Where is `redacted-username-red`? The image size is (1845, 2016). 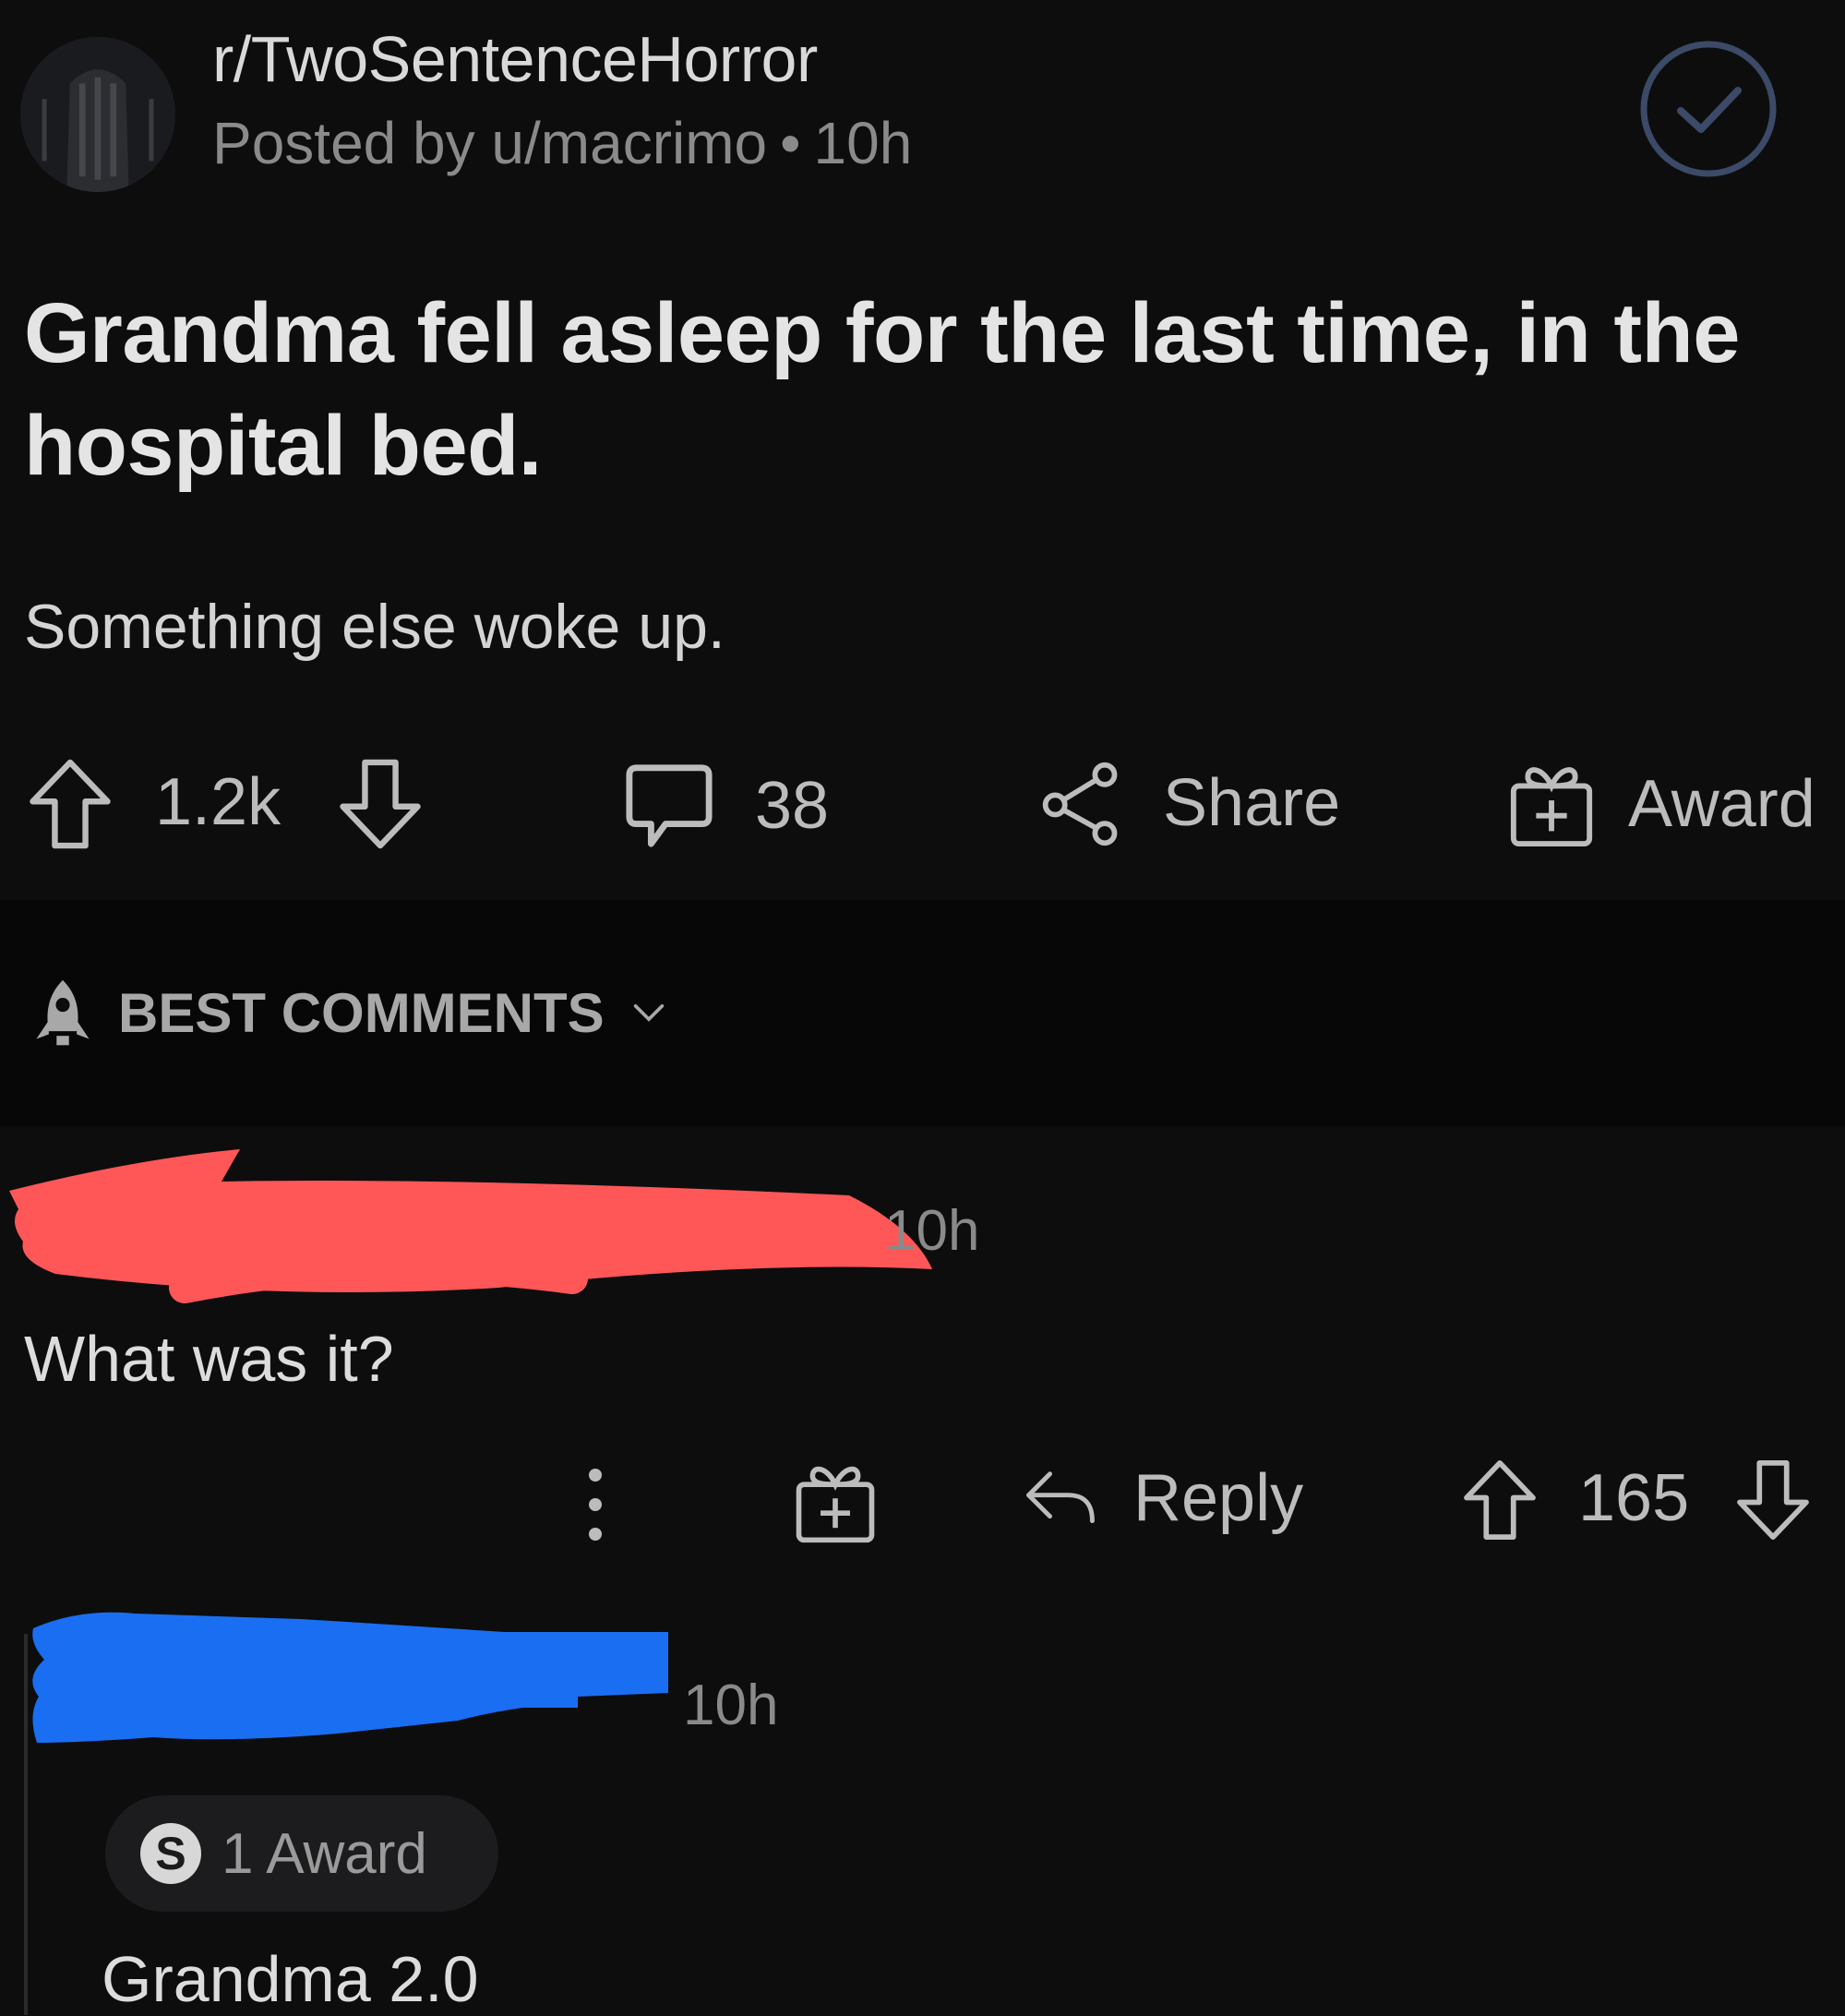
redacted-username-red is located at coordinates (480, 1225).